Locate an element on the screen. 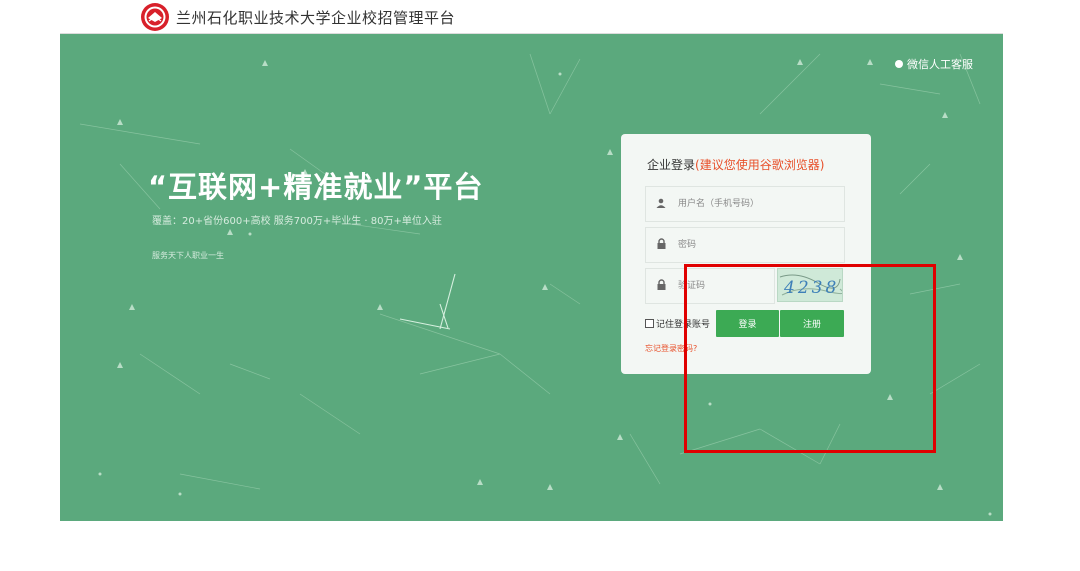  captcha-image: 4238 is located at coordinates (810, 285).